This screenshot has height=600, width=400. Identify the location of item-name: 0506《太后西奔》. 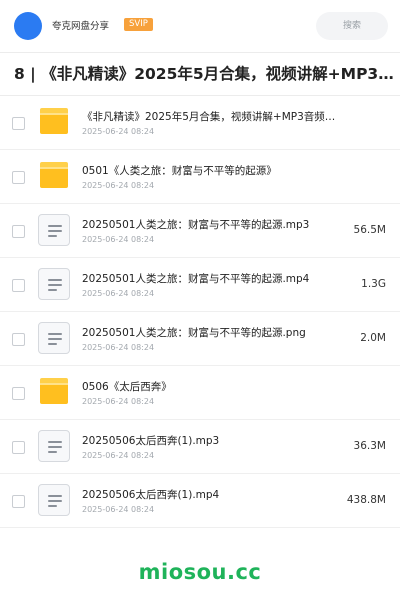
(127, 387).